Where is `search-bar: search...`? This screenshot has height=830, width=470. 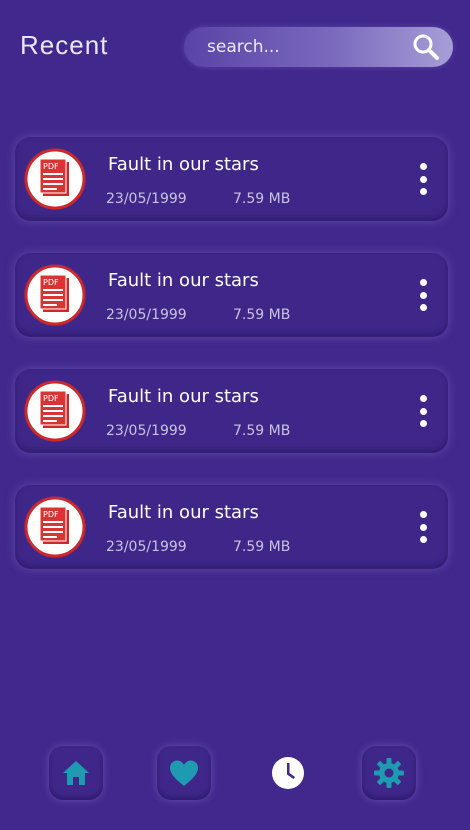
search-bar: search... is located at coordinates (318, 47).